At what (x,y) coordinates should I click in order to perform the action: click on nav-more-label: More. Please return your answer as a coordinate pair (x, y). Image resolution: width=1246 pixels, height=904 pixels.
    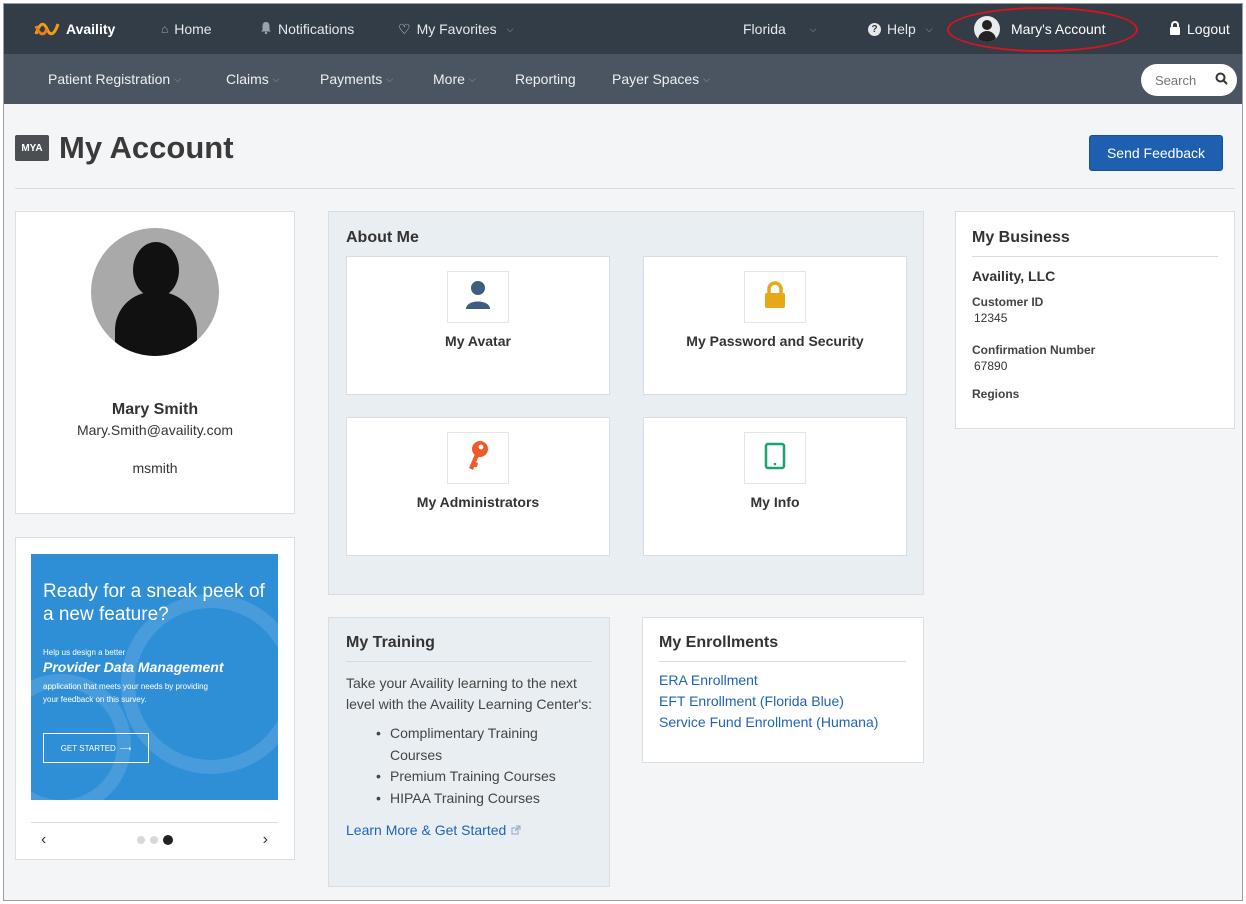
    Looking at the image, I should click on (449, 79).